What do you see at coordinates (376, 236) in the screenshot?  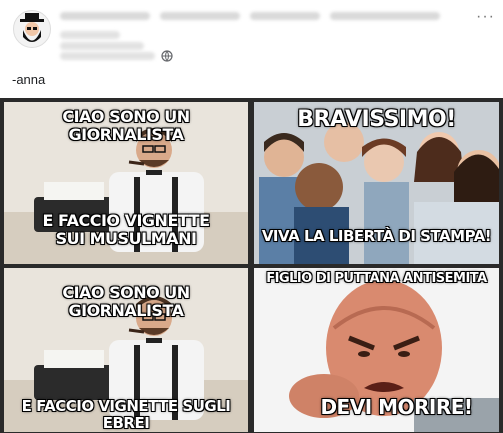 I see `meme-bottom-text: VIVA LA LIBERTÀ DI STAMPA!` at bounding box center [376, 236].